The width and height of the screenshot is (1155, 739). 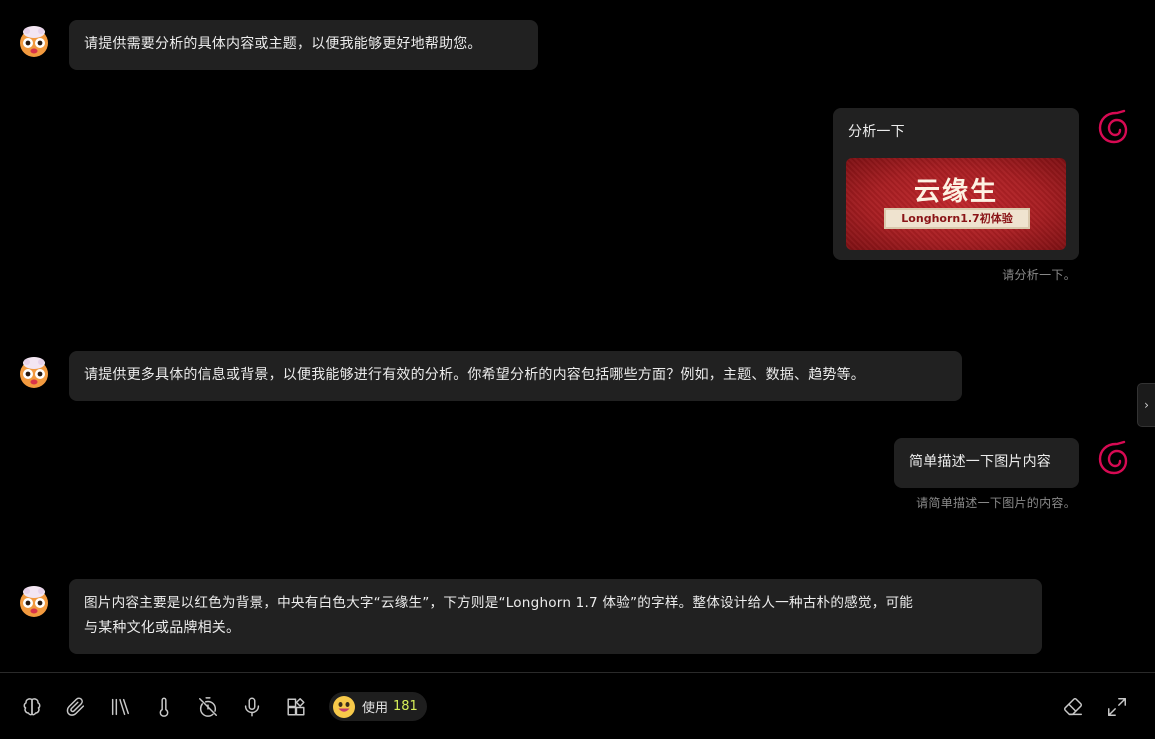 I want to click on expand-icon, so click(x=1117, y=707).